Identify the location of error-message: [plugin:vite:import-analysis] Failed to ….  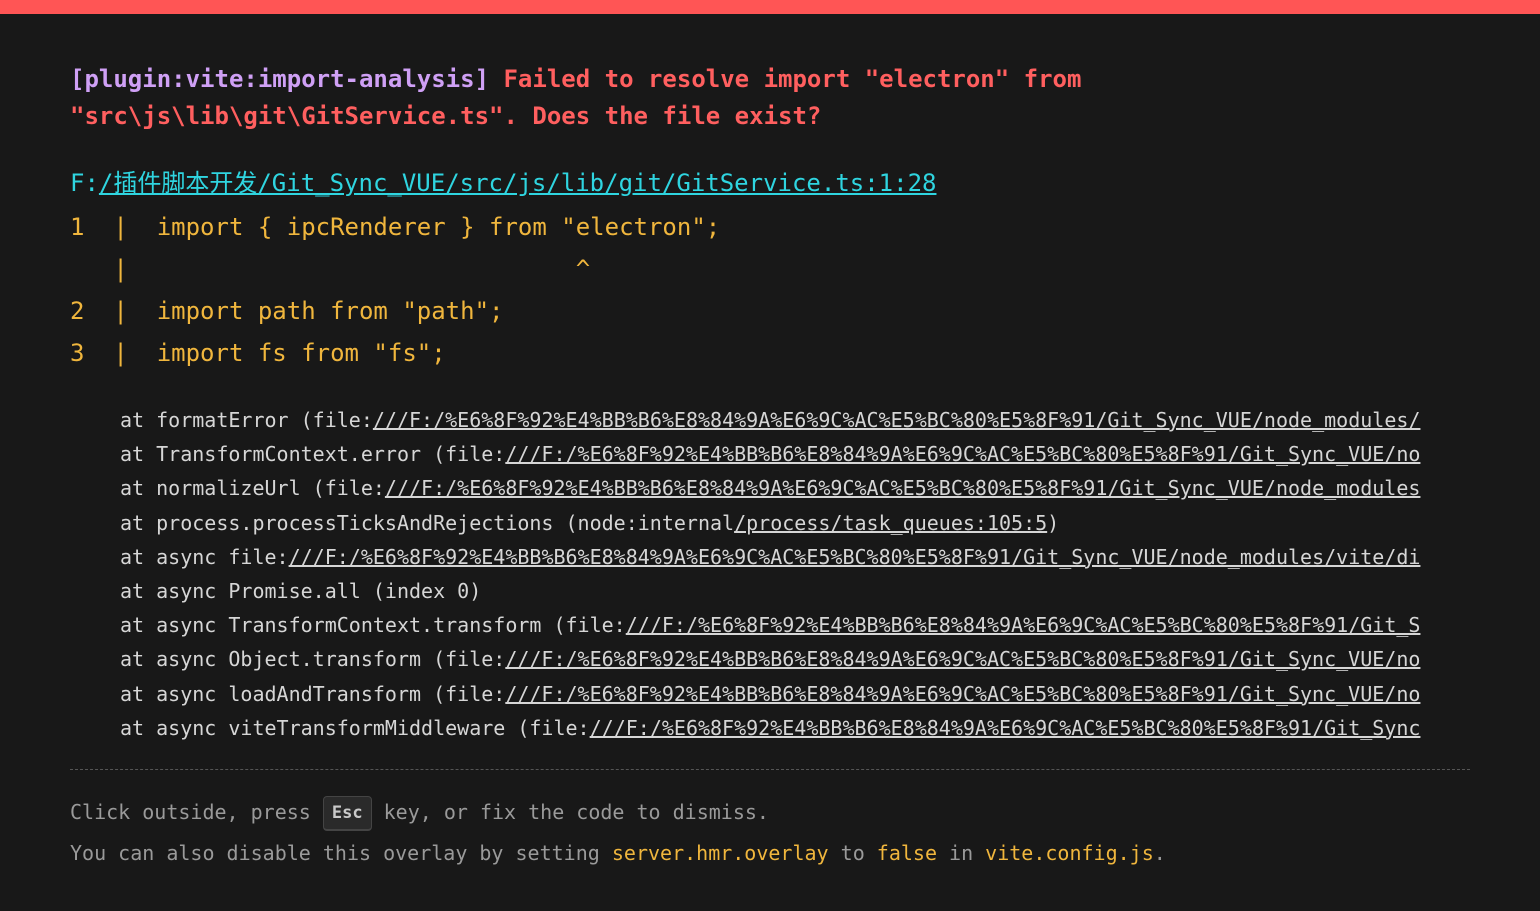
(770, 98).